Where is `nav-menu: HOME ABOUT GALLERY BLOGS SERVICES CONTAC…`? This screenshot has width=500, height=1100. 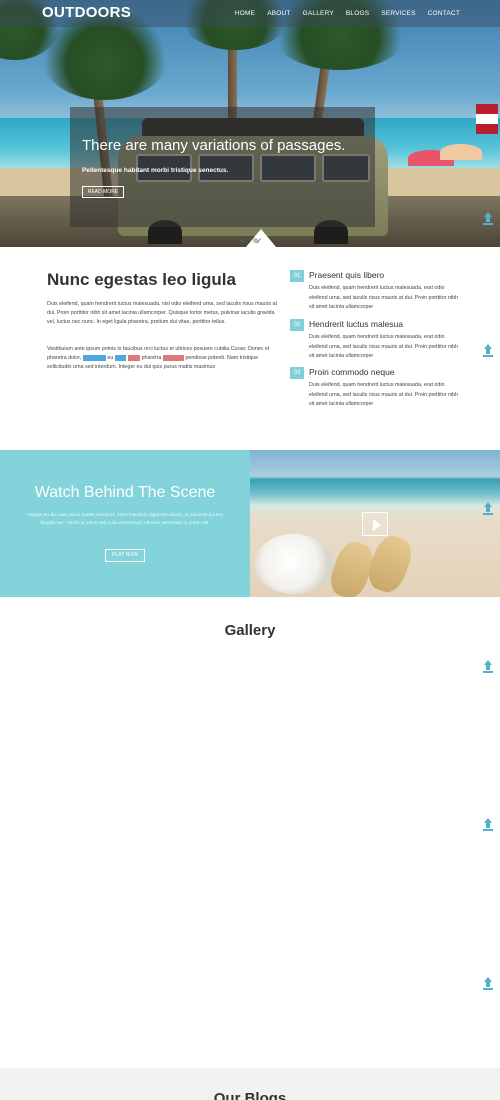 nav-menu: HOME ABOUT GALLERY BLOGS SERVICES CONTAC… is located at coordinates (347, 13).